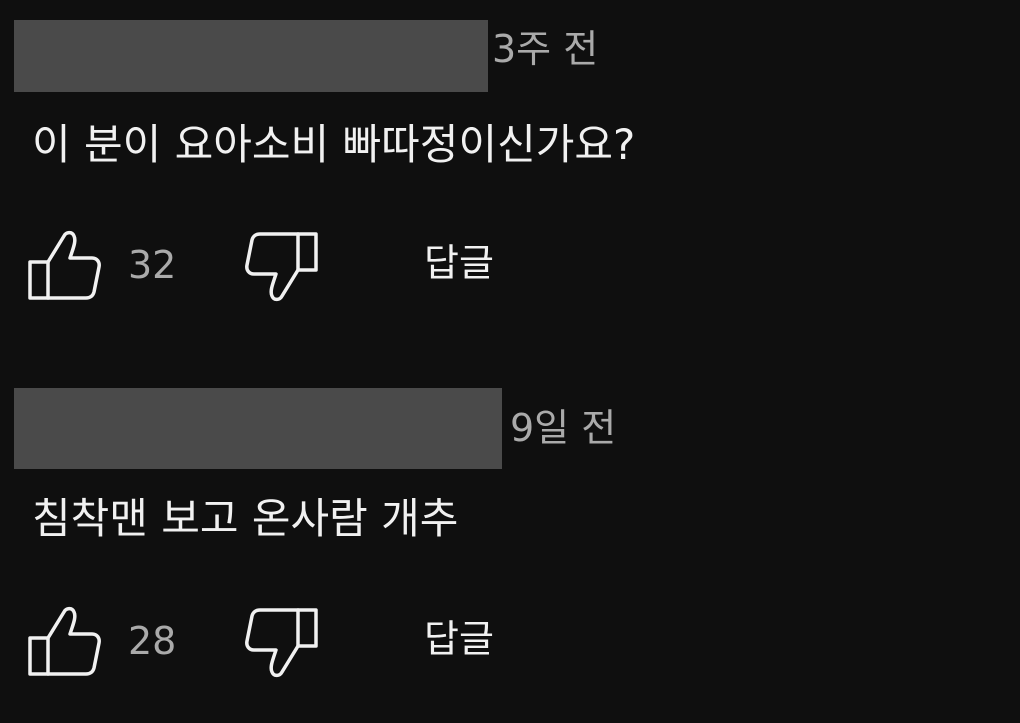 This screenshot has width=1020, height=723. I want to click on comment-text: 침착맨 보고 온사람 개추, so click(245, 518).